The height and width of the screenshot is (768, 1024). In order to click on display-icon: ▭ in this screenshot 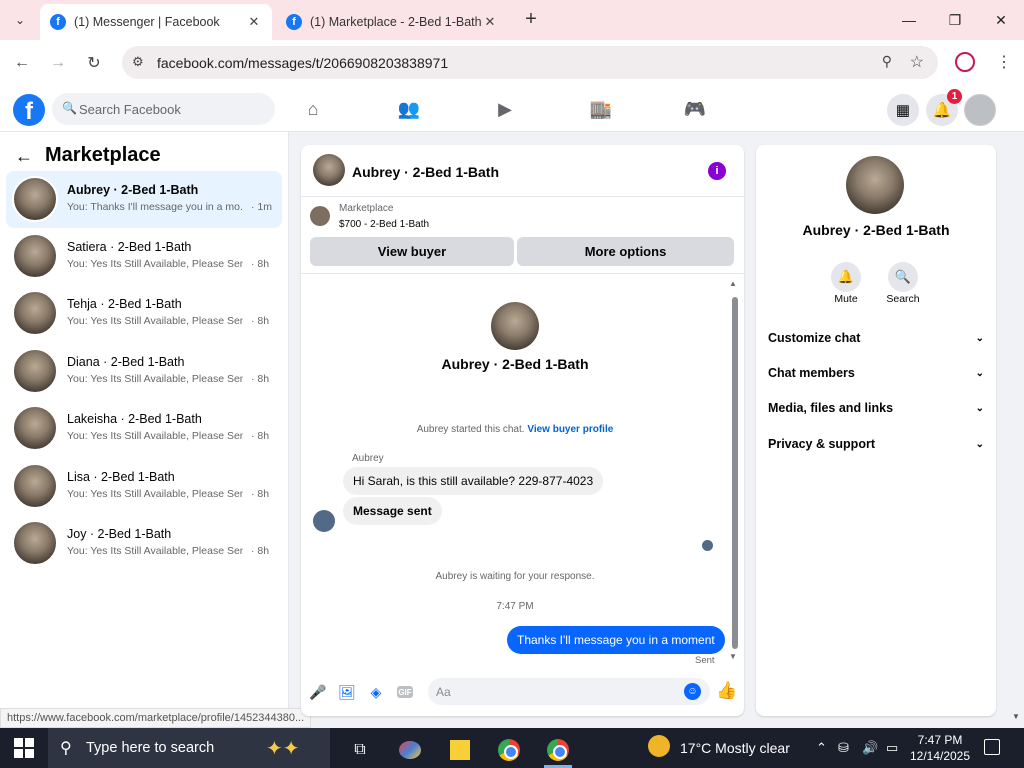, I will do `click(892, 748)`.